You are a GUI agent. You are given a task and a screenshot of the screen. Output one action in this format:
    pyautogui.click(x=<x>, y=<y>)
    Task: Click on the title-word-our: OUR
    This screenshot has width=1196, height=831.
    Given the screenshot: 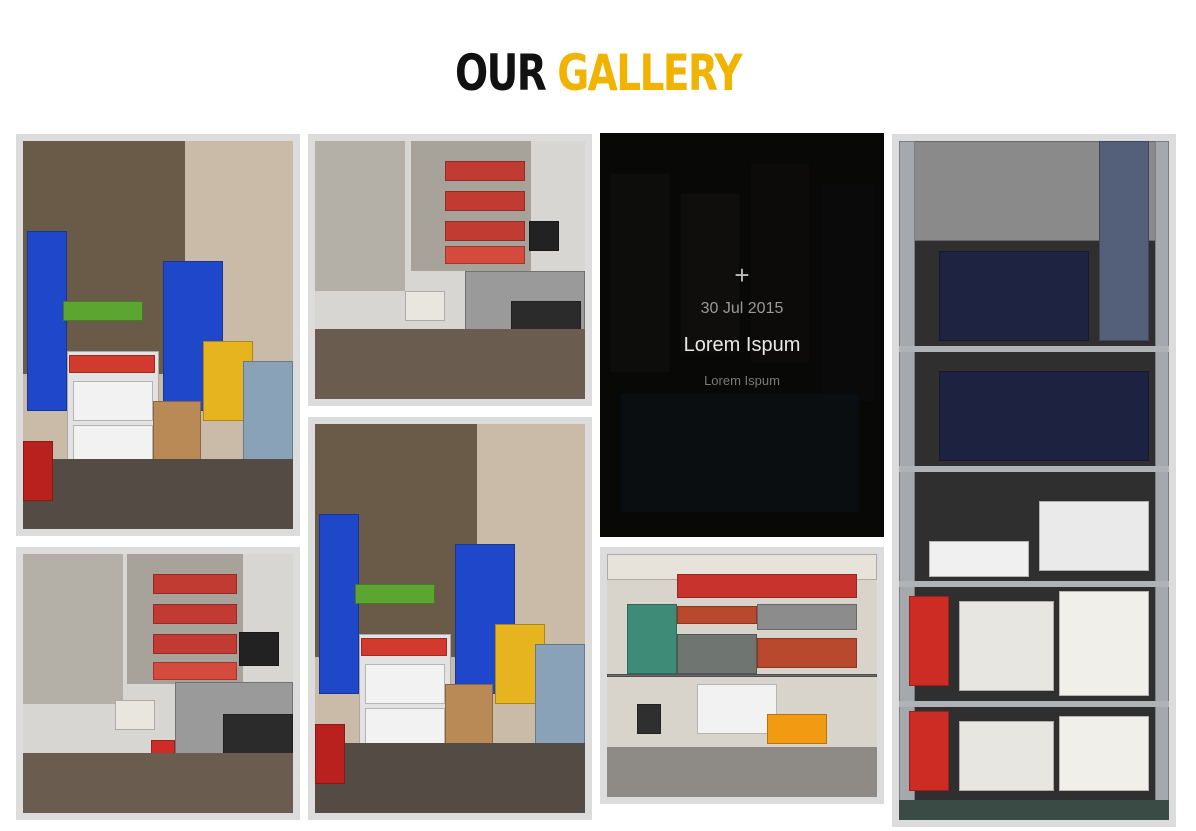 What is the action you would take?
    pyautogui.click(x=501, y=73)
    